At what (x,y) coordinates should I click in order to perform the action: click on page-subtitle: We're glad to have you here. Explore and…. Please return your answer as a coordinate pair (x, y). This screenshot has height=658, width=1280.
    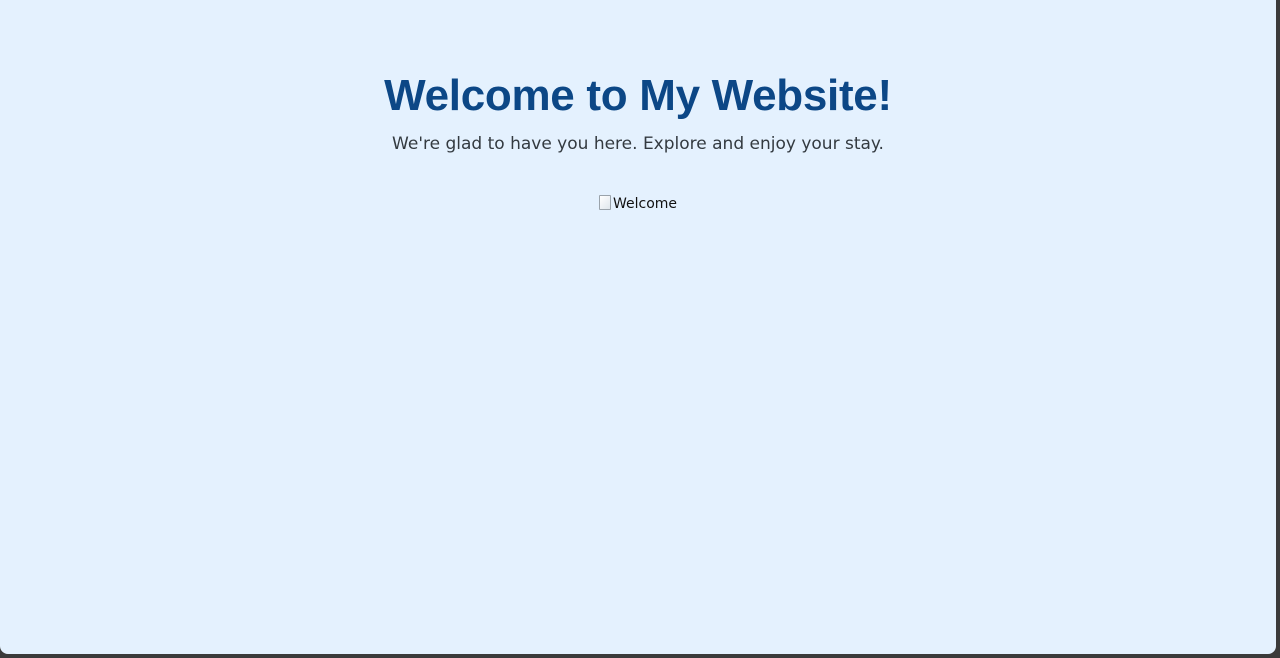
    Looking at the image, I should click on (638, 144).